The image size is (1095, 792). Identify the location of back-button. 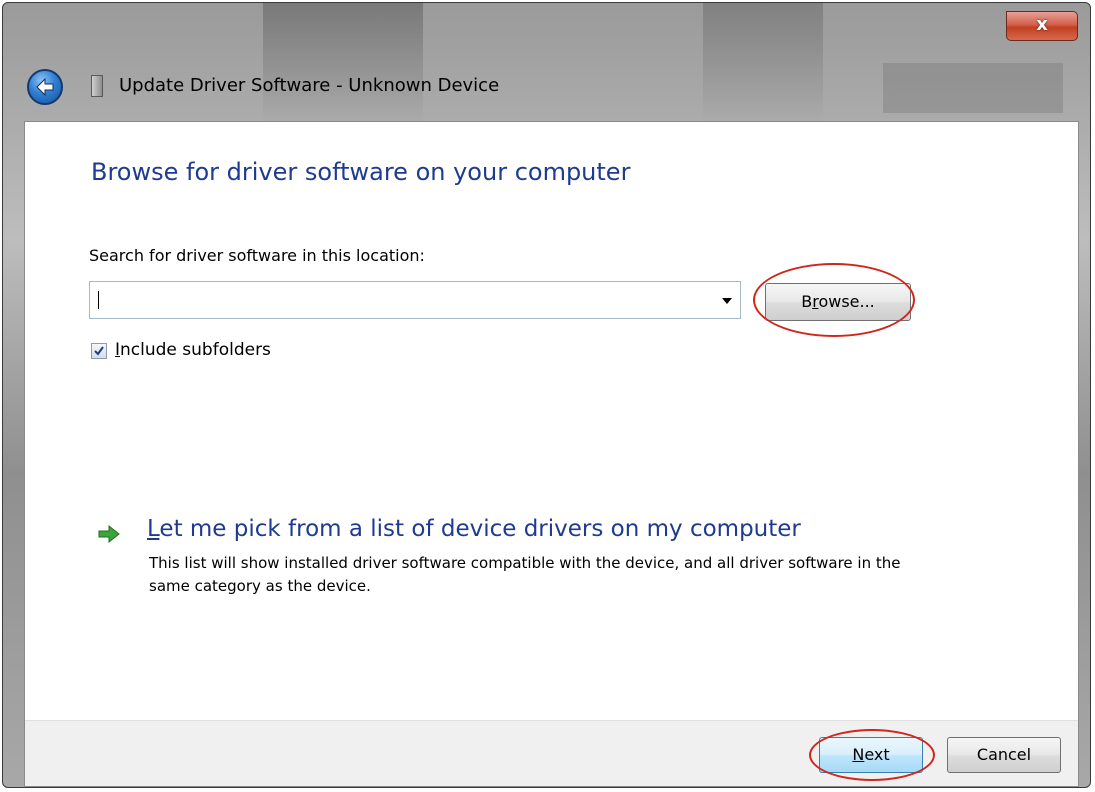
(45, 87).